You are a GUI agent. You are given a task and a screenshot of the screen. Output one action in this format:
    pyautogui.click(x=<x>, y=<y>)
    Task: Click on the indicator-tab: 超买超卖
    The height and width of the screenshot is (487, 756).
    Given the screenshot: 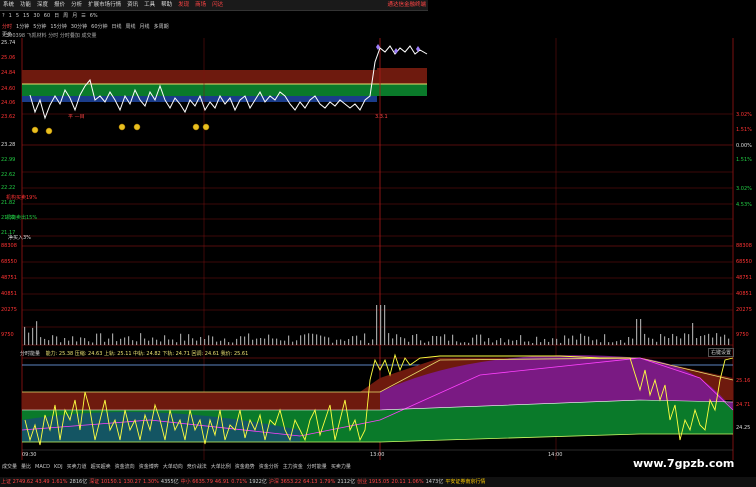 What is the action you would take?
    pyautogui.click(x=101, y=467)
    